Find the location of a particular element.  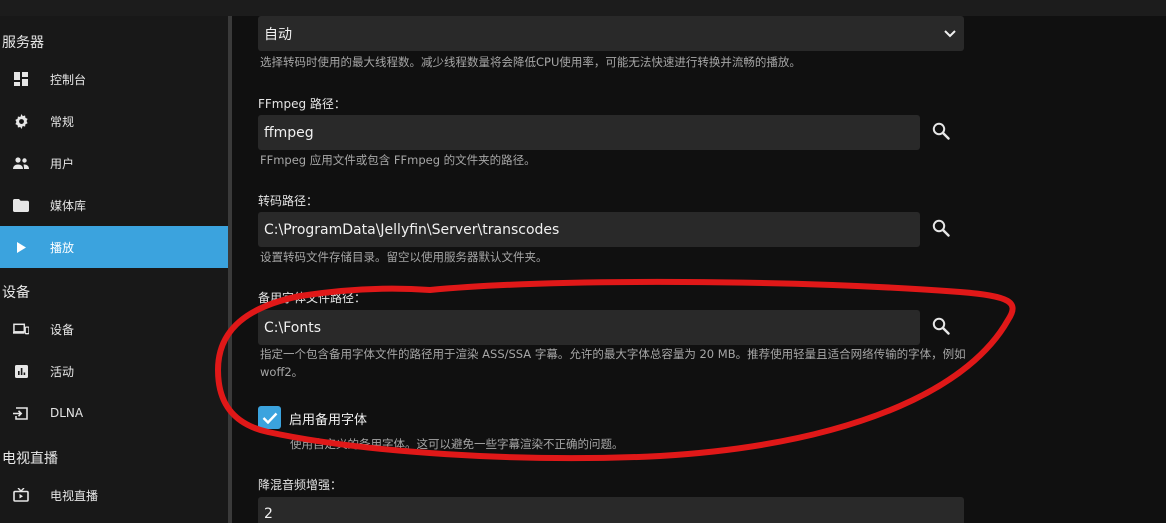

sidebar-item-label: 控制台 is located at coordinates (68, 79).